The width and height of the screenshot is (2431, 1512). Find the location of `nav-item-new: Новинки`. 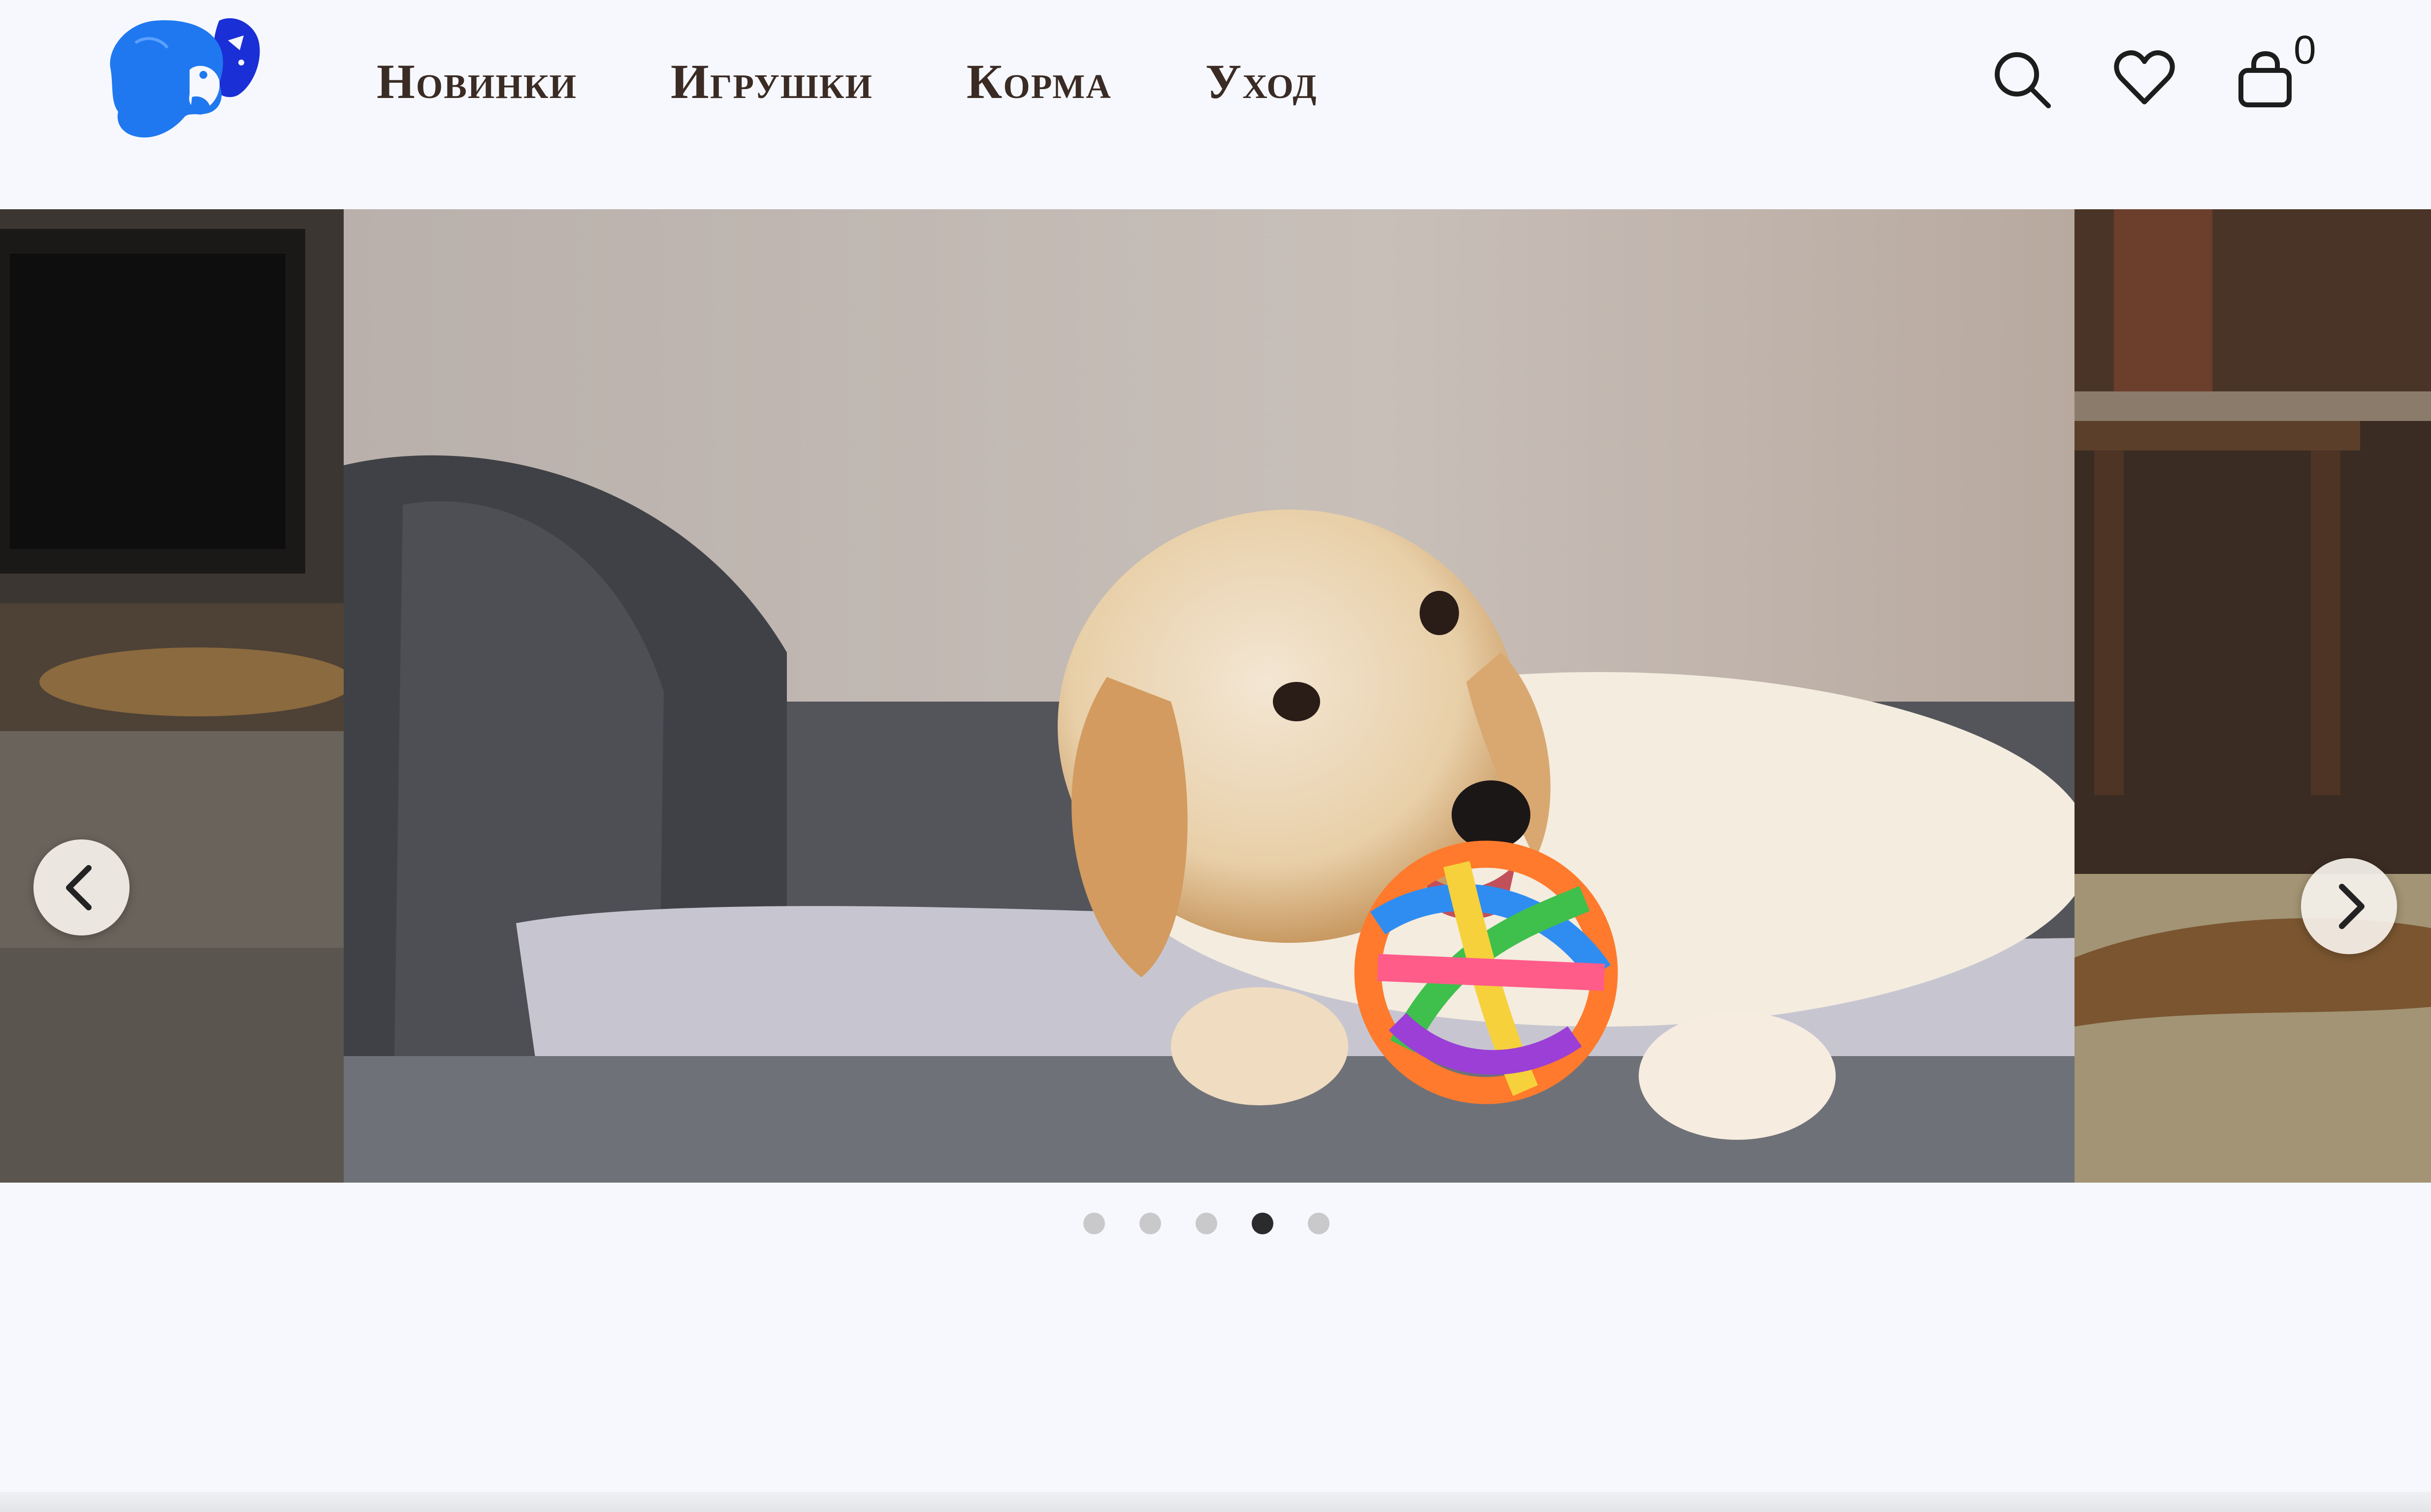

nav-item-new: Новинки is located at coordinates (477, 82).